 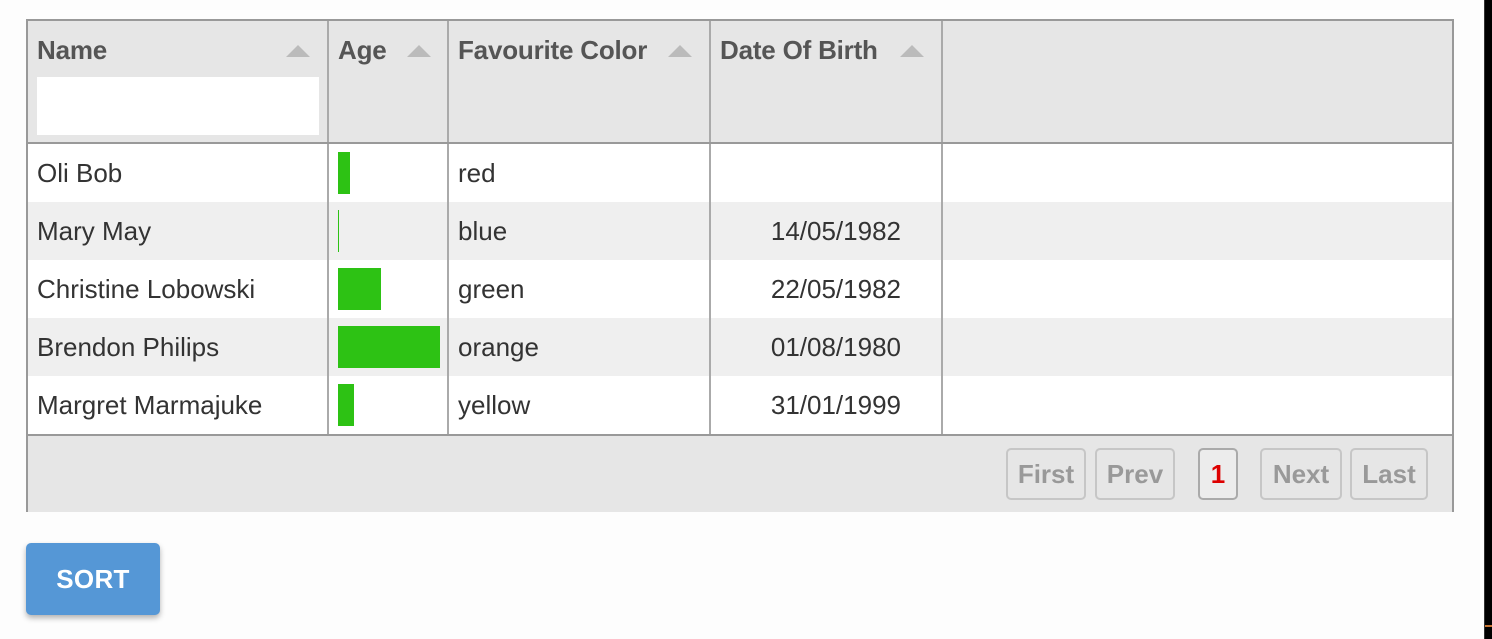 What do you see at coordinates (1218, 474) in the screenshot?
I see `page-1-button: 1` at bounding box center [1218, 474].